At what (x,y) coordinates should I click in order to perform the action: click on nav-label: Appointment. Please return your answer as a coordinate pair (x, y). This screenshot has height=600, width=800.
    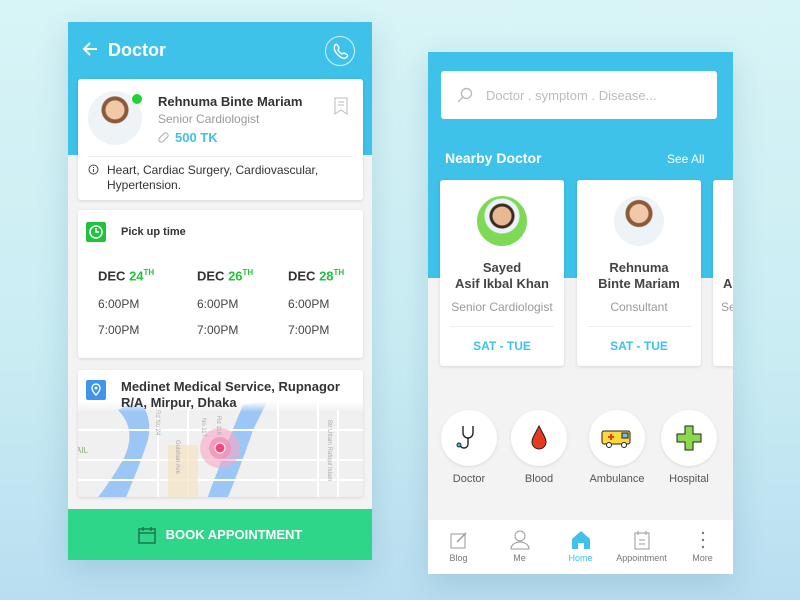
    Looking at the image, I should click on (641, 558).